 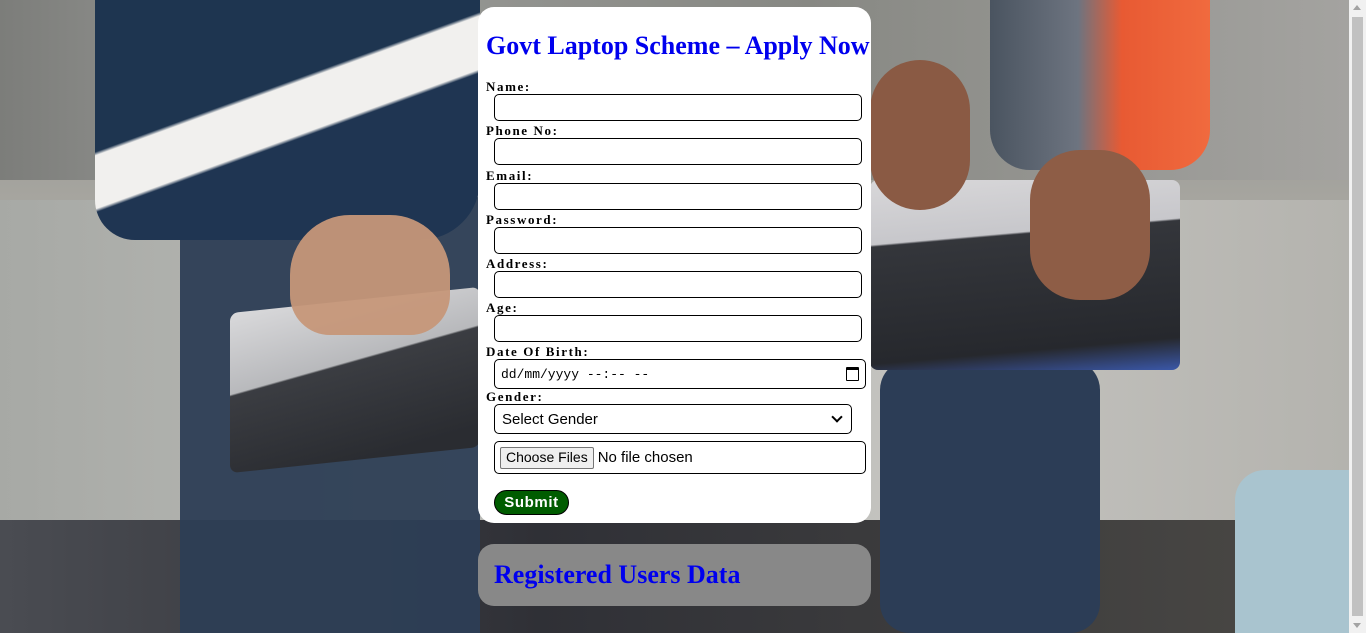 What do you see at coordinates (550, 419) in the screenshot?
I see `gender-selected-value: Select Gender` at bounding box center [550, 419].